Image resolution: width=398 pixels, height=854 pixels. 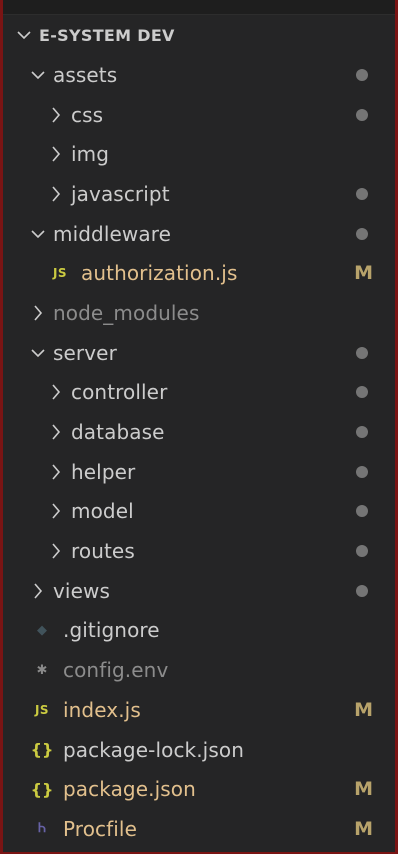 I want to click on file-item-config-env: ✱ config.env, so click(x=199, y=670).